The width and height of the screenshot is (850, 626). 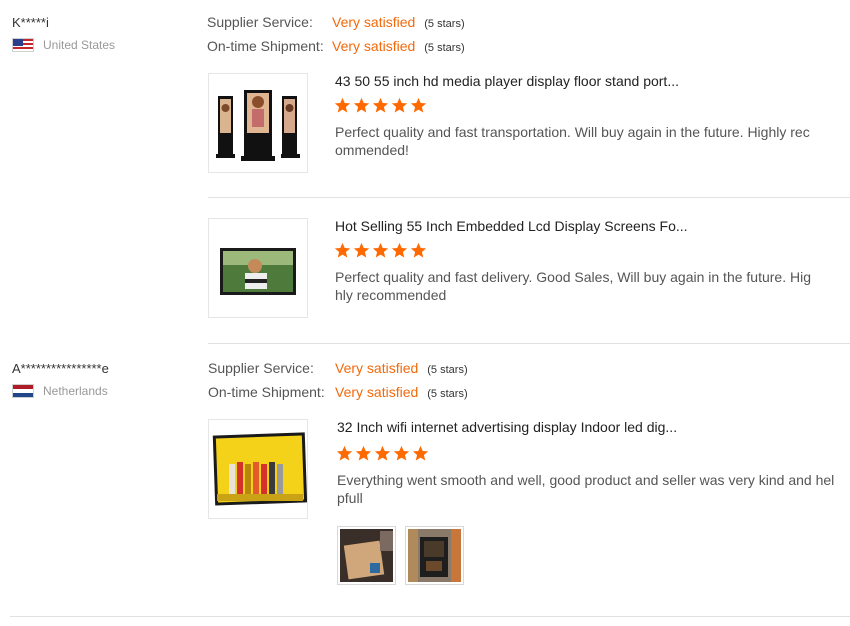 I want to click on divider, so click(x=529, y=197).